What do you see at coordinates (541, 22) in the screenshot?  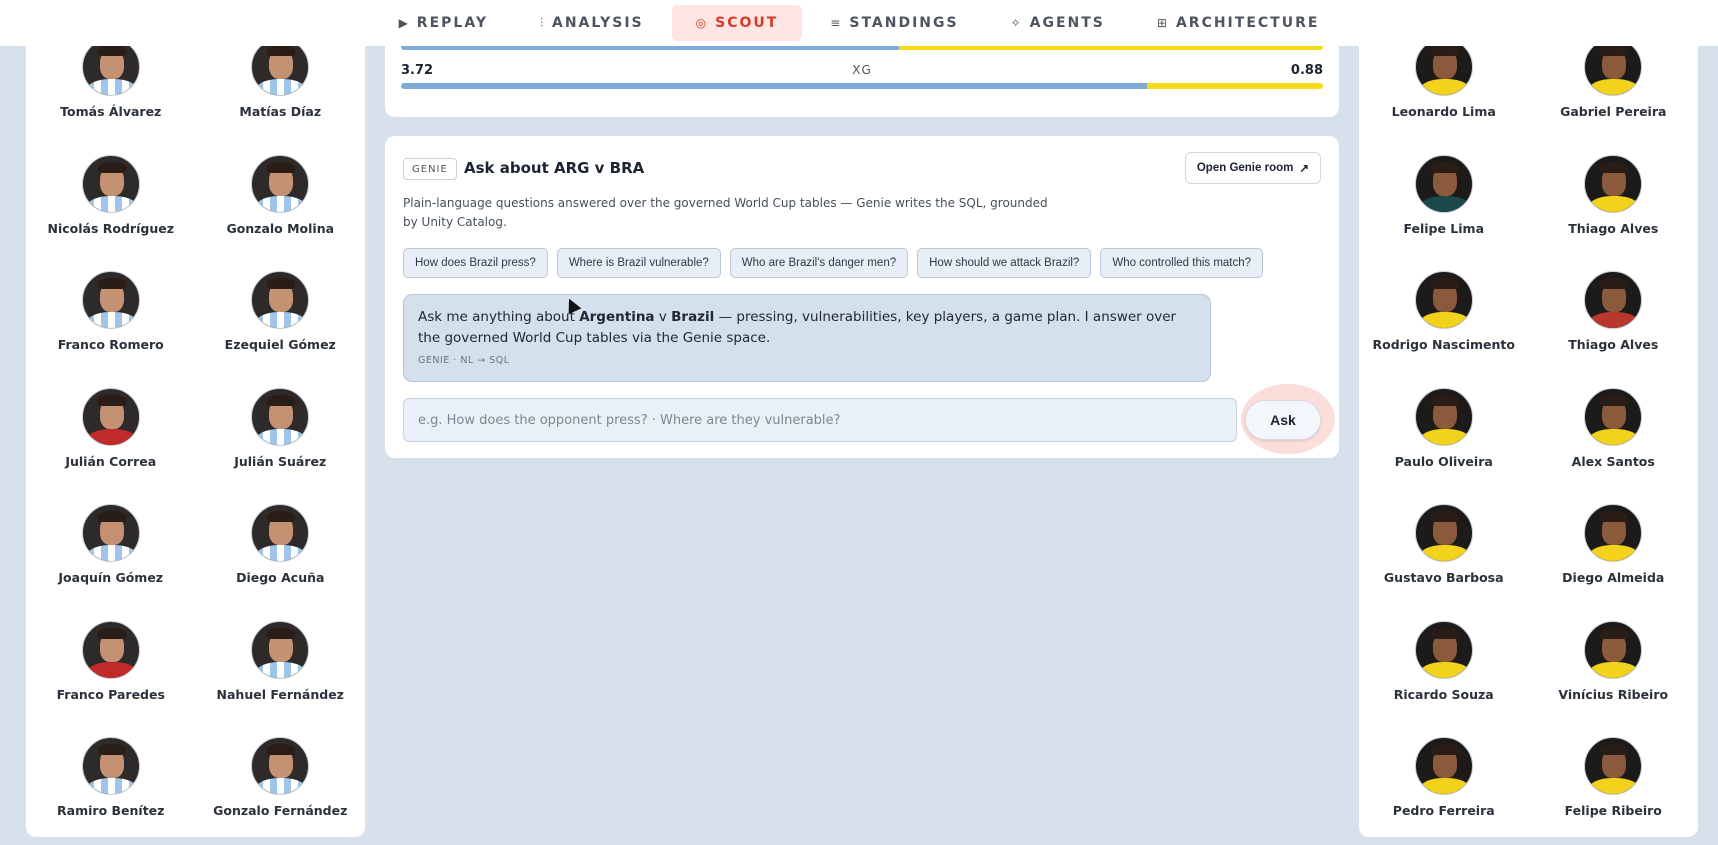 I see `bar-chart-icon: ⫶` at bounding box center [541, 22].